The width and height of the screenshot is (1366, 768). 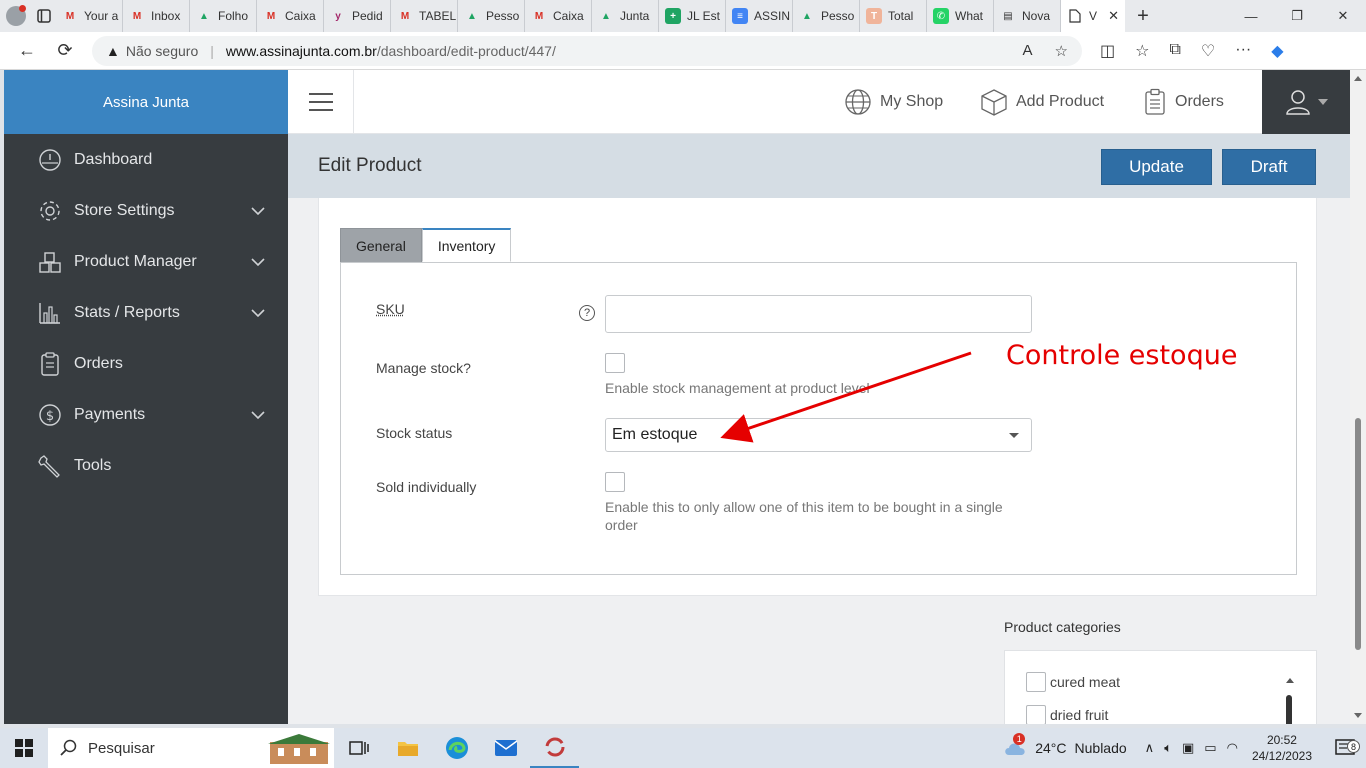 What do you see at coordinates (93, 465) in the screenshot?
I see `sidebar-item-label: Tools` at bounding box center [93, 465].